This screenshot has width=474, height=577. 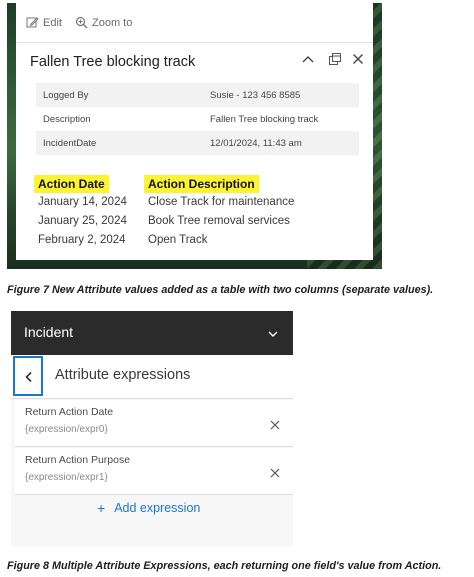 I want to click on attribute-row: IncidentDate 12/01/2024, 11:43 am, so click(x=197, y=143).